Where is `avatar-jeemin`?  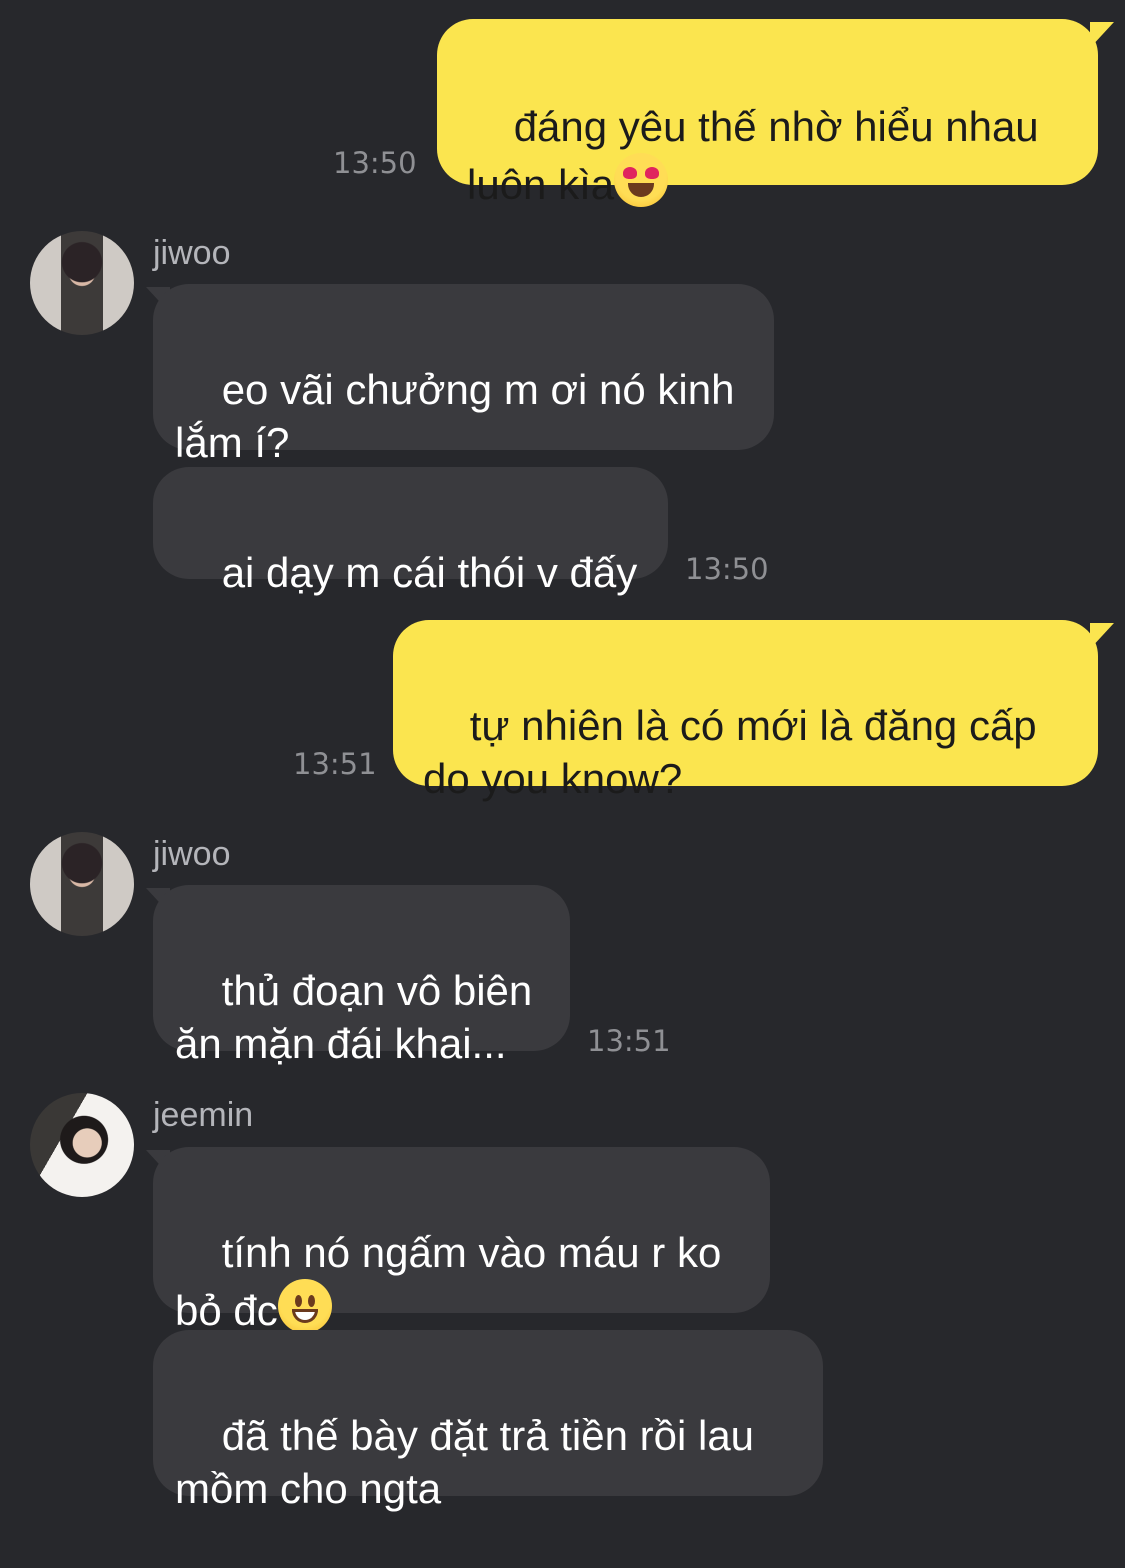
avatar-jeemin is located at coordinates (82, 1145).